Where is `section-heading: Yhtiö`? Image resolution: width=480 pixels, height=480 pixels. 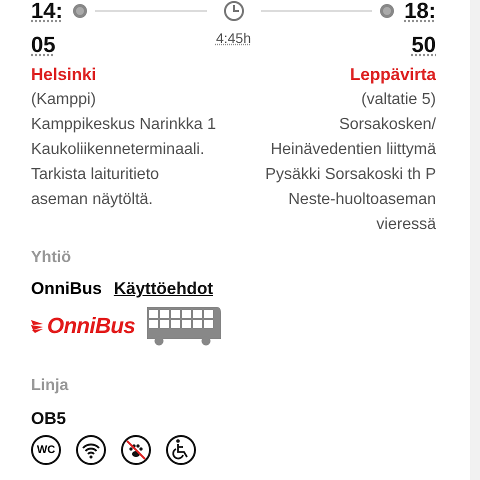
section-heading: Yhtiö is located at coordinates (51, 258).